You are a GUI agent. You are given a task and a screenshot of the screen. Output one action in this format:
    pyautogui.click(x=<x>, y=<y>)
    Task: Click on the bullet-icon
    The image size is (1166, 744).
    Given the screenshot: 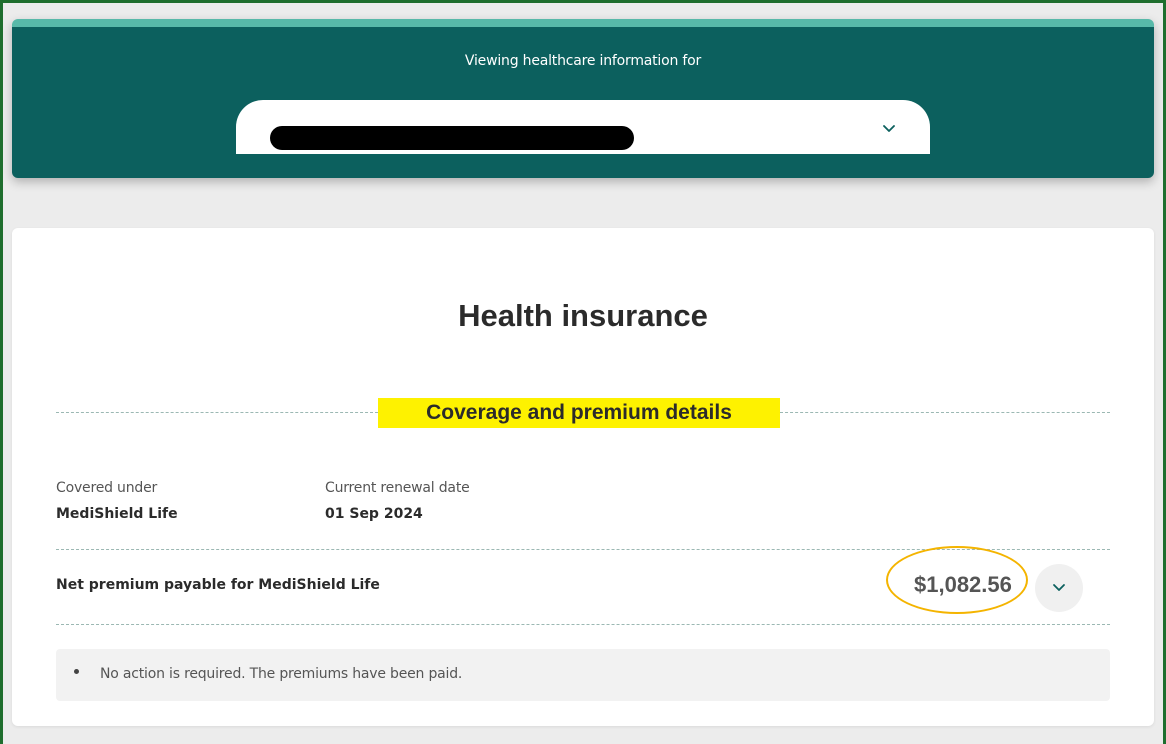 What is the action you would take?
    pyautogui.click(x=76, y=671)
    